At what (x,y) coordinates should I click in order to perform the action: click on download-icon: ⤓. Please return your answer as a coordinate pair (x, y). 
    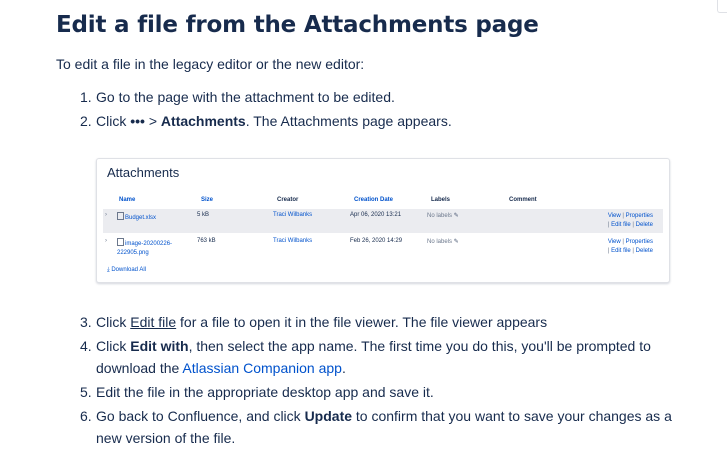
    Looking at the image, I should click on (108, 270).